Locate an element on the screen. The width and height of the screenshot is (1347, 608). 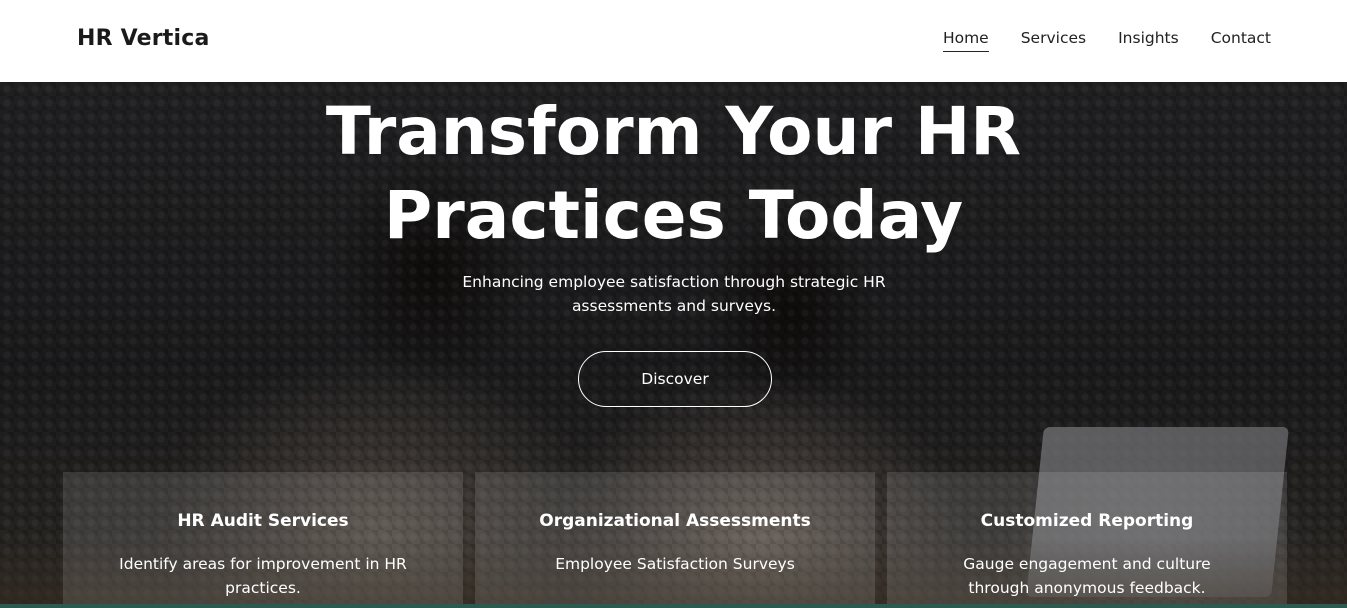
brand-logo: HR Vertica is located at coordinates (143, 38).